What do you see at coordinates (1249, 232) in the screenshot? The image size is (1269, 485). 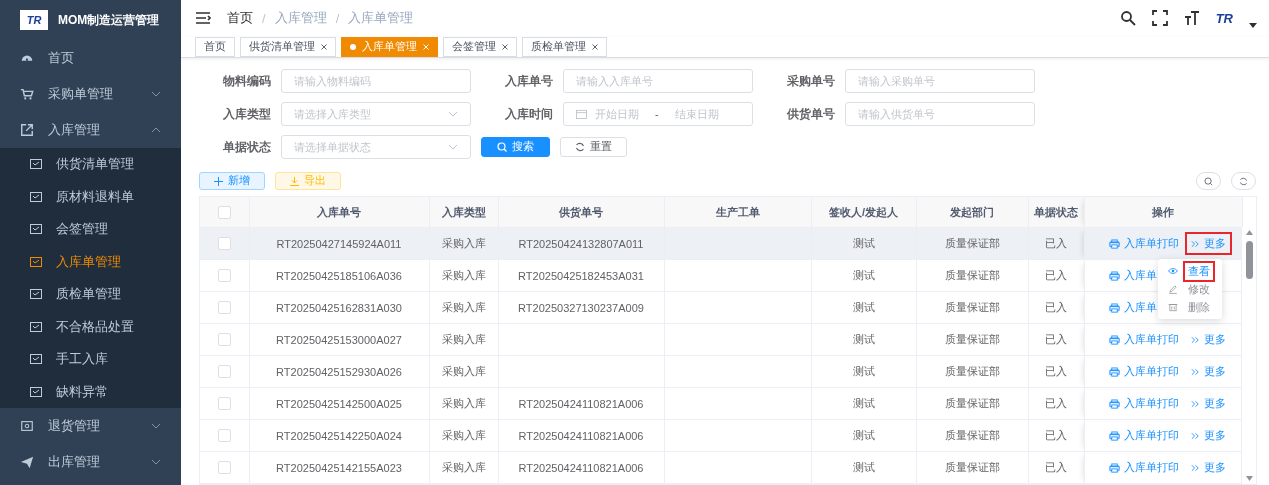 I see `scroll-up-icon` at bounding box center [1249, 232].